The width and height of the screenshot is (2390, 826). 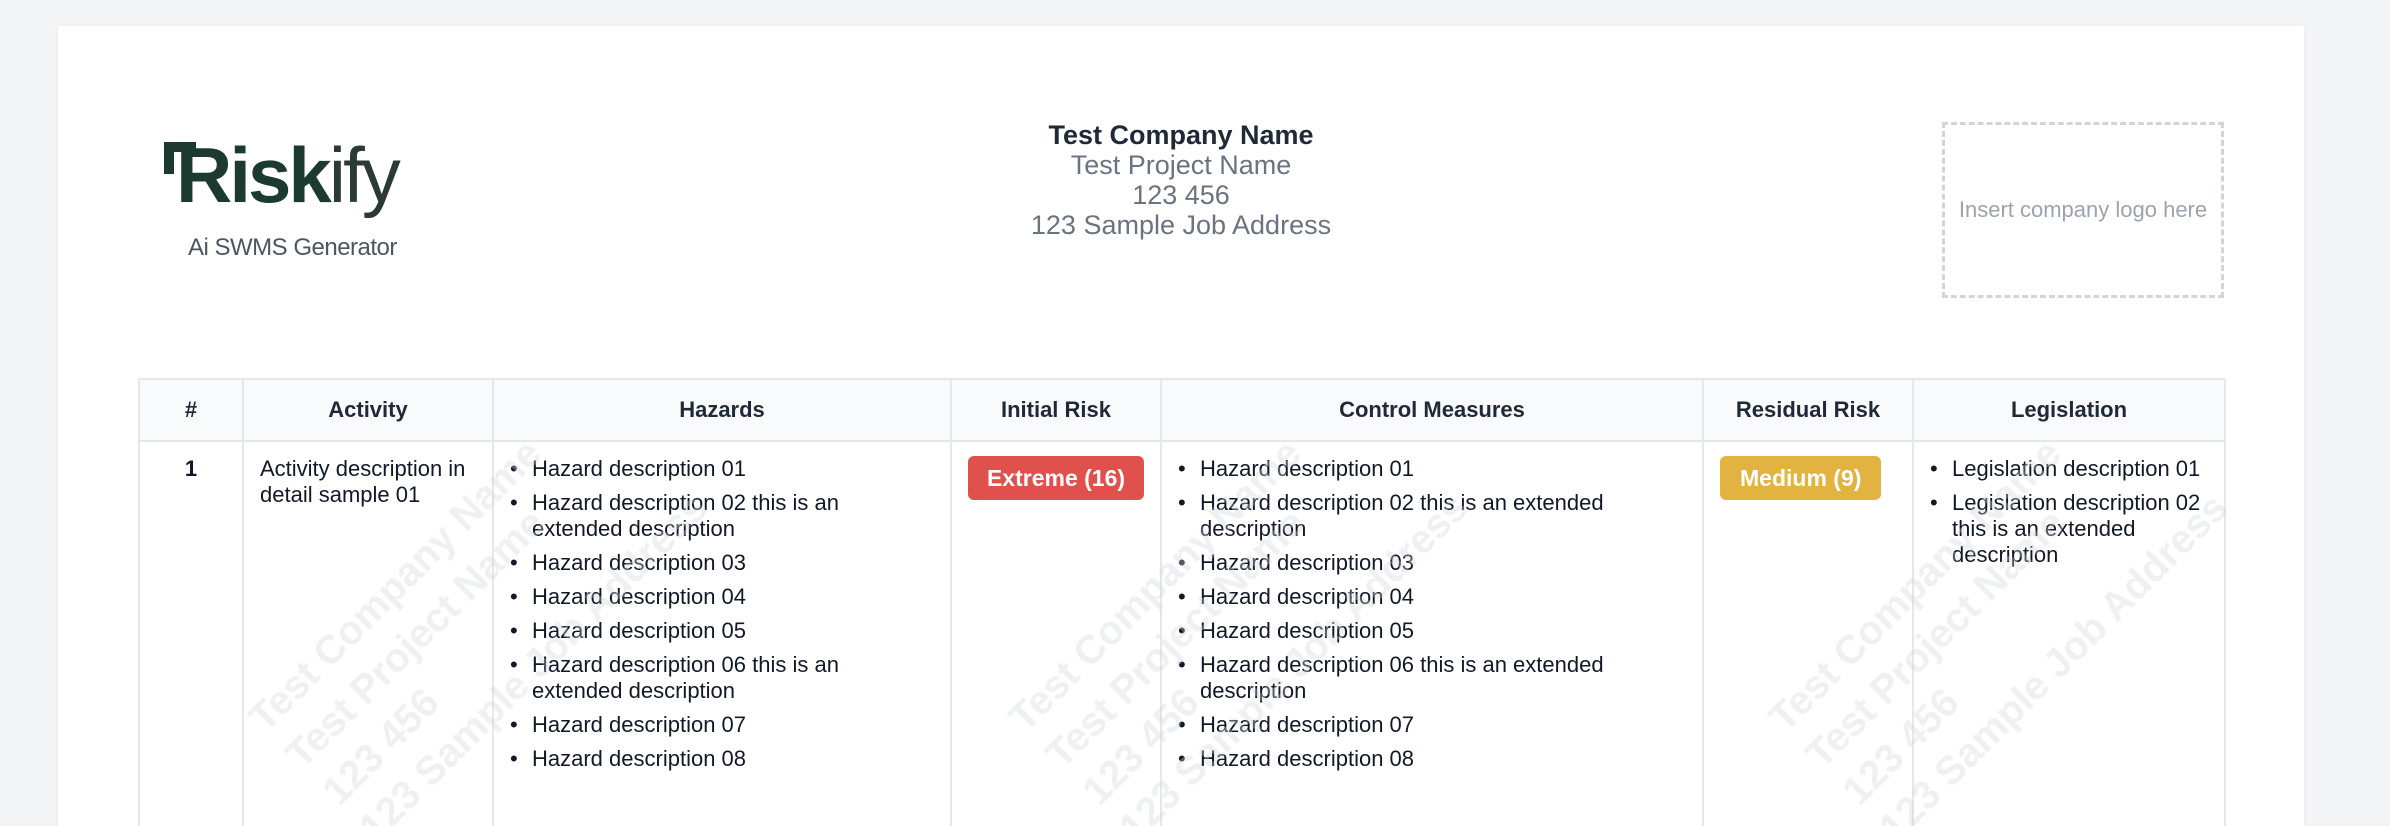 What do you see at coordinates (1056, 410) in the screenshot?
I see `header-initial-risk: Initial Risk` at bounding box center [1056, 410].